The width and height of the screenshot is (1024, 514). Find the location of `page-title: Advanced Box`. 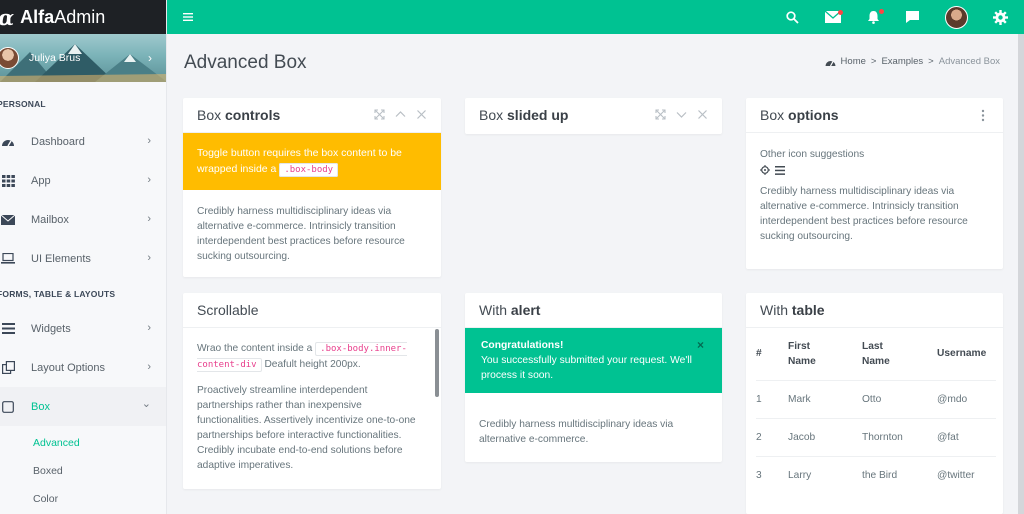

page-title: Advanced Box is located at coordinates (245, 62).